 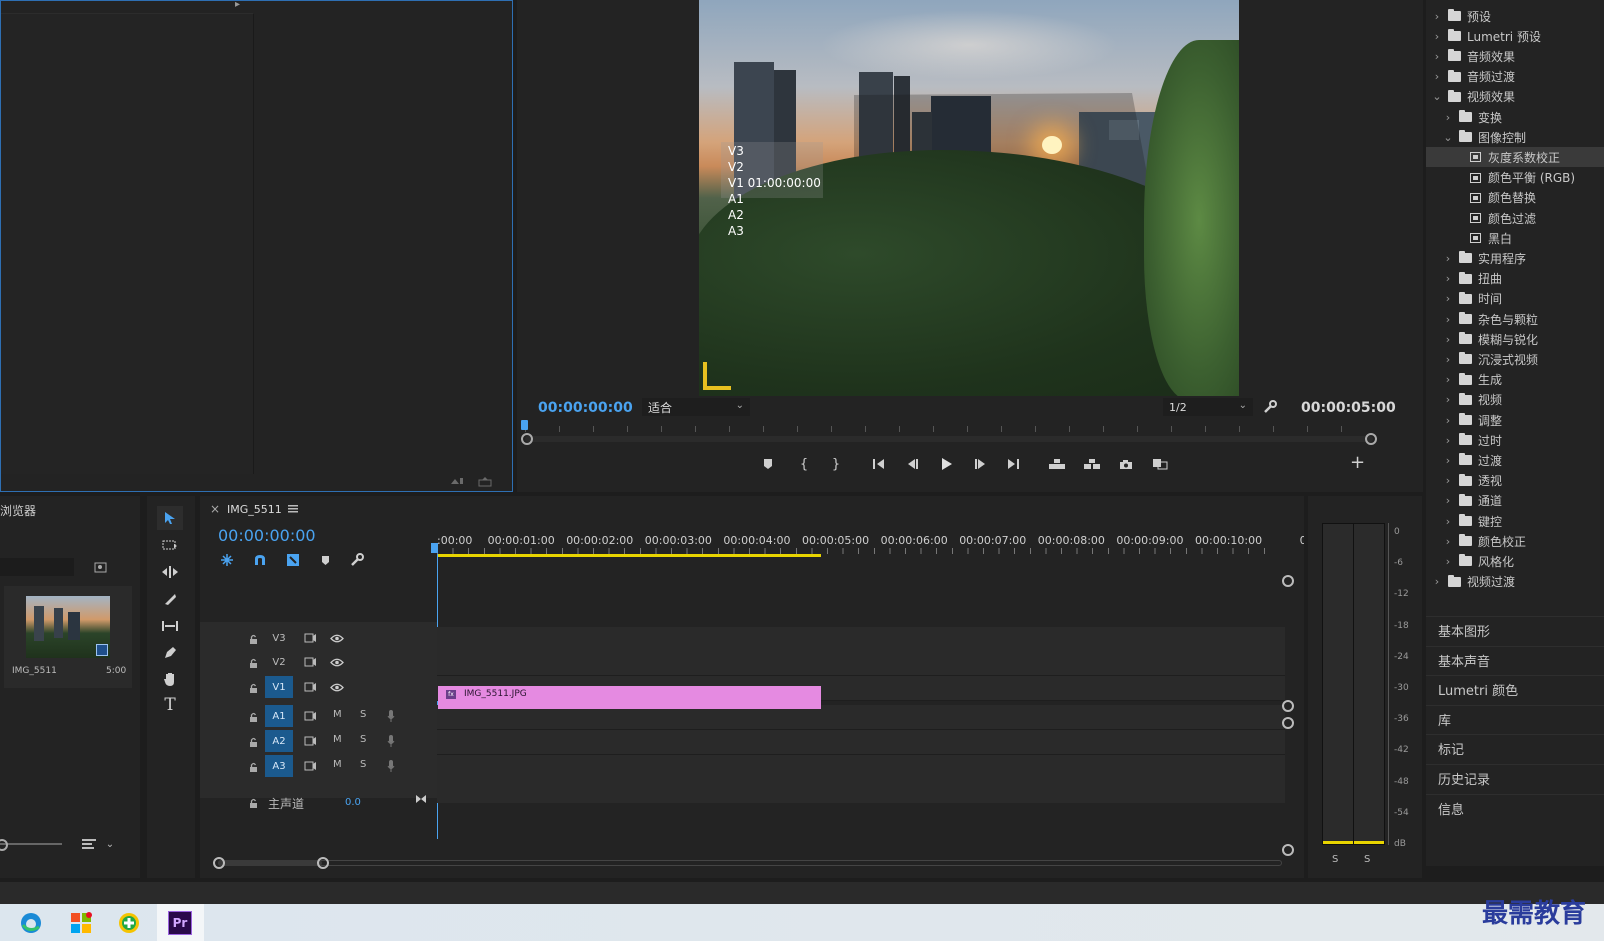 I want to click on button-editor-add: +, so click(x=1357, y=462).